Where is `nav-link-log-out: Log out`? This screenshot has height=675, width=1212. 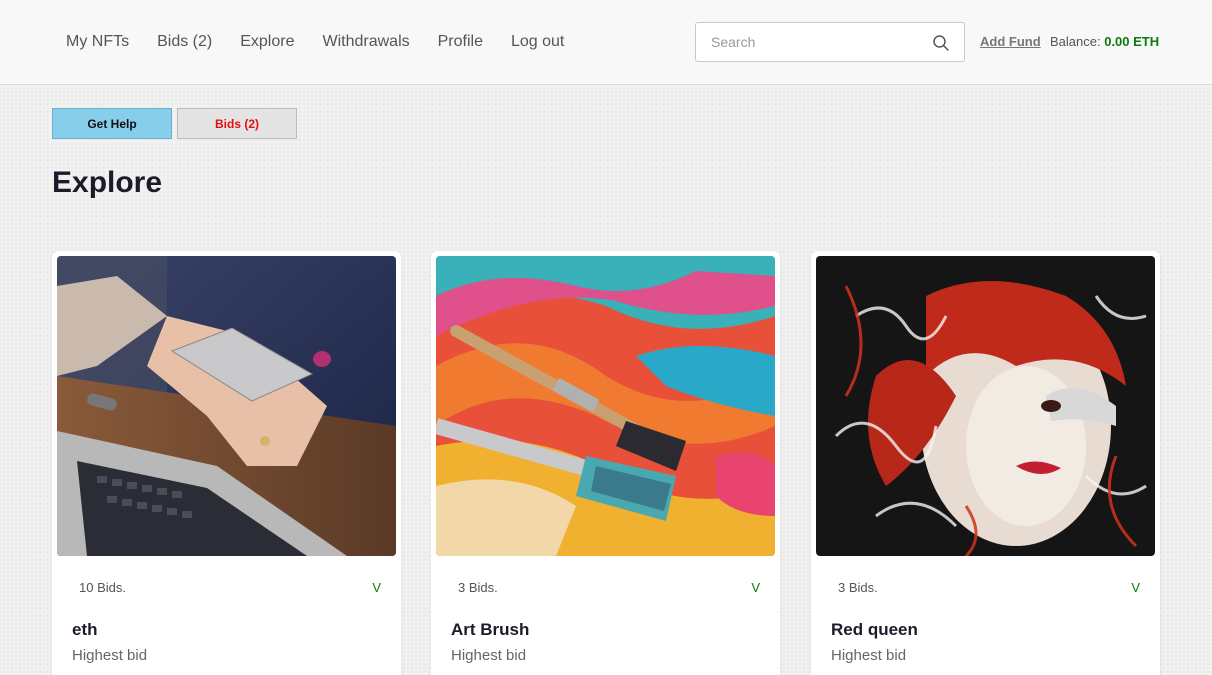 nav-link-log-out: Log out is located at coordinates (537, 42).